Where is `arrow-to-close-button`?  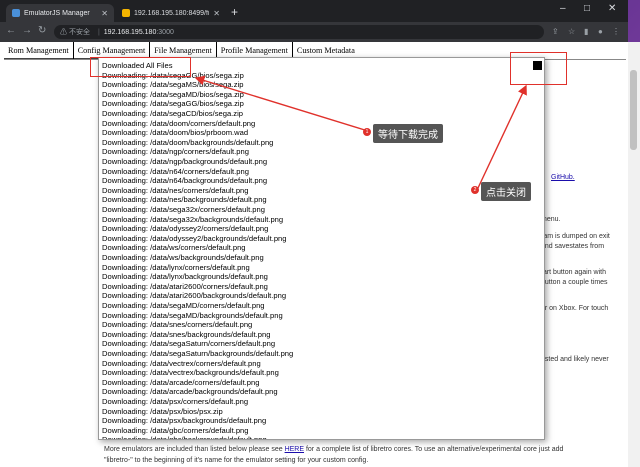 arrow-to-close-button is located at coordinates (502, 136).